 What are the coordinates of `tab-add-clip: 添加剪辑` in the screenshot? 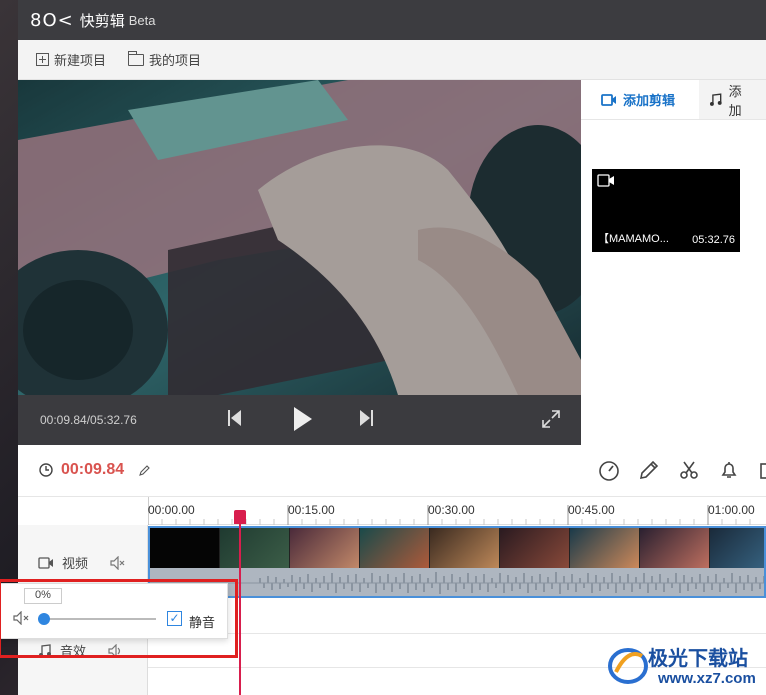 It's located at (640, 99).